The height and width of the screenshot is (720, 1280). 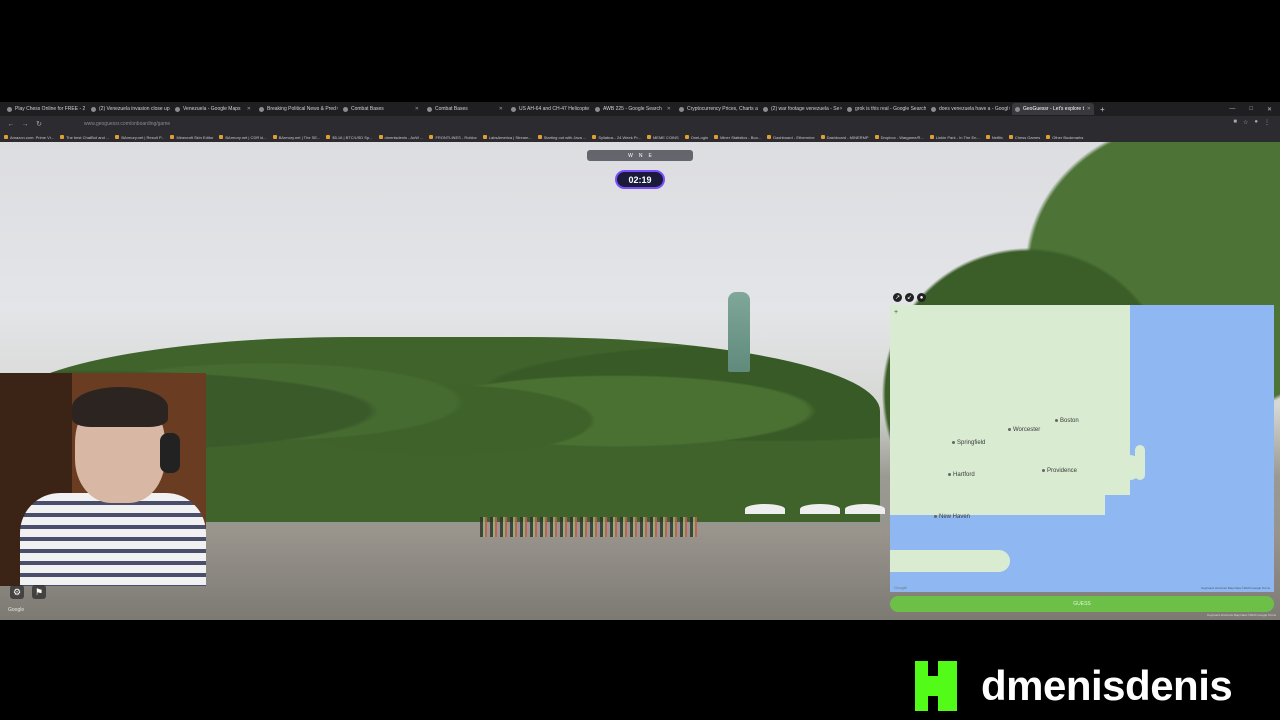 I want to click on browser-tab: Breaking Political News & Pred✕, so click(x=297, y=109).